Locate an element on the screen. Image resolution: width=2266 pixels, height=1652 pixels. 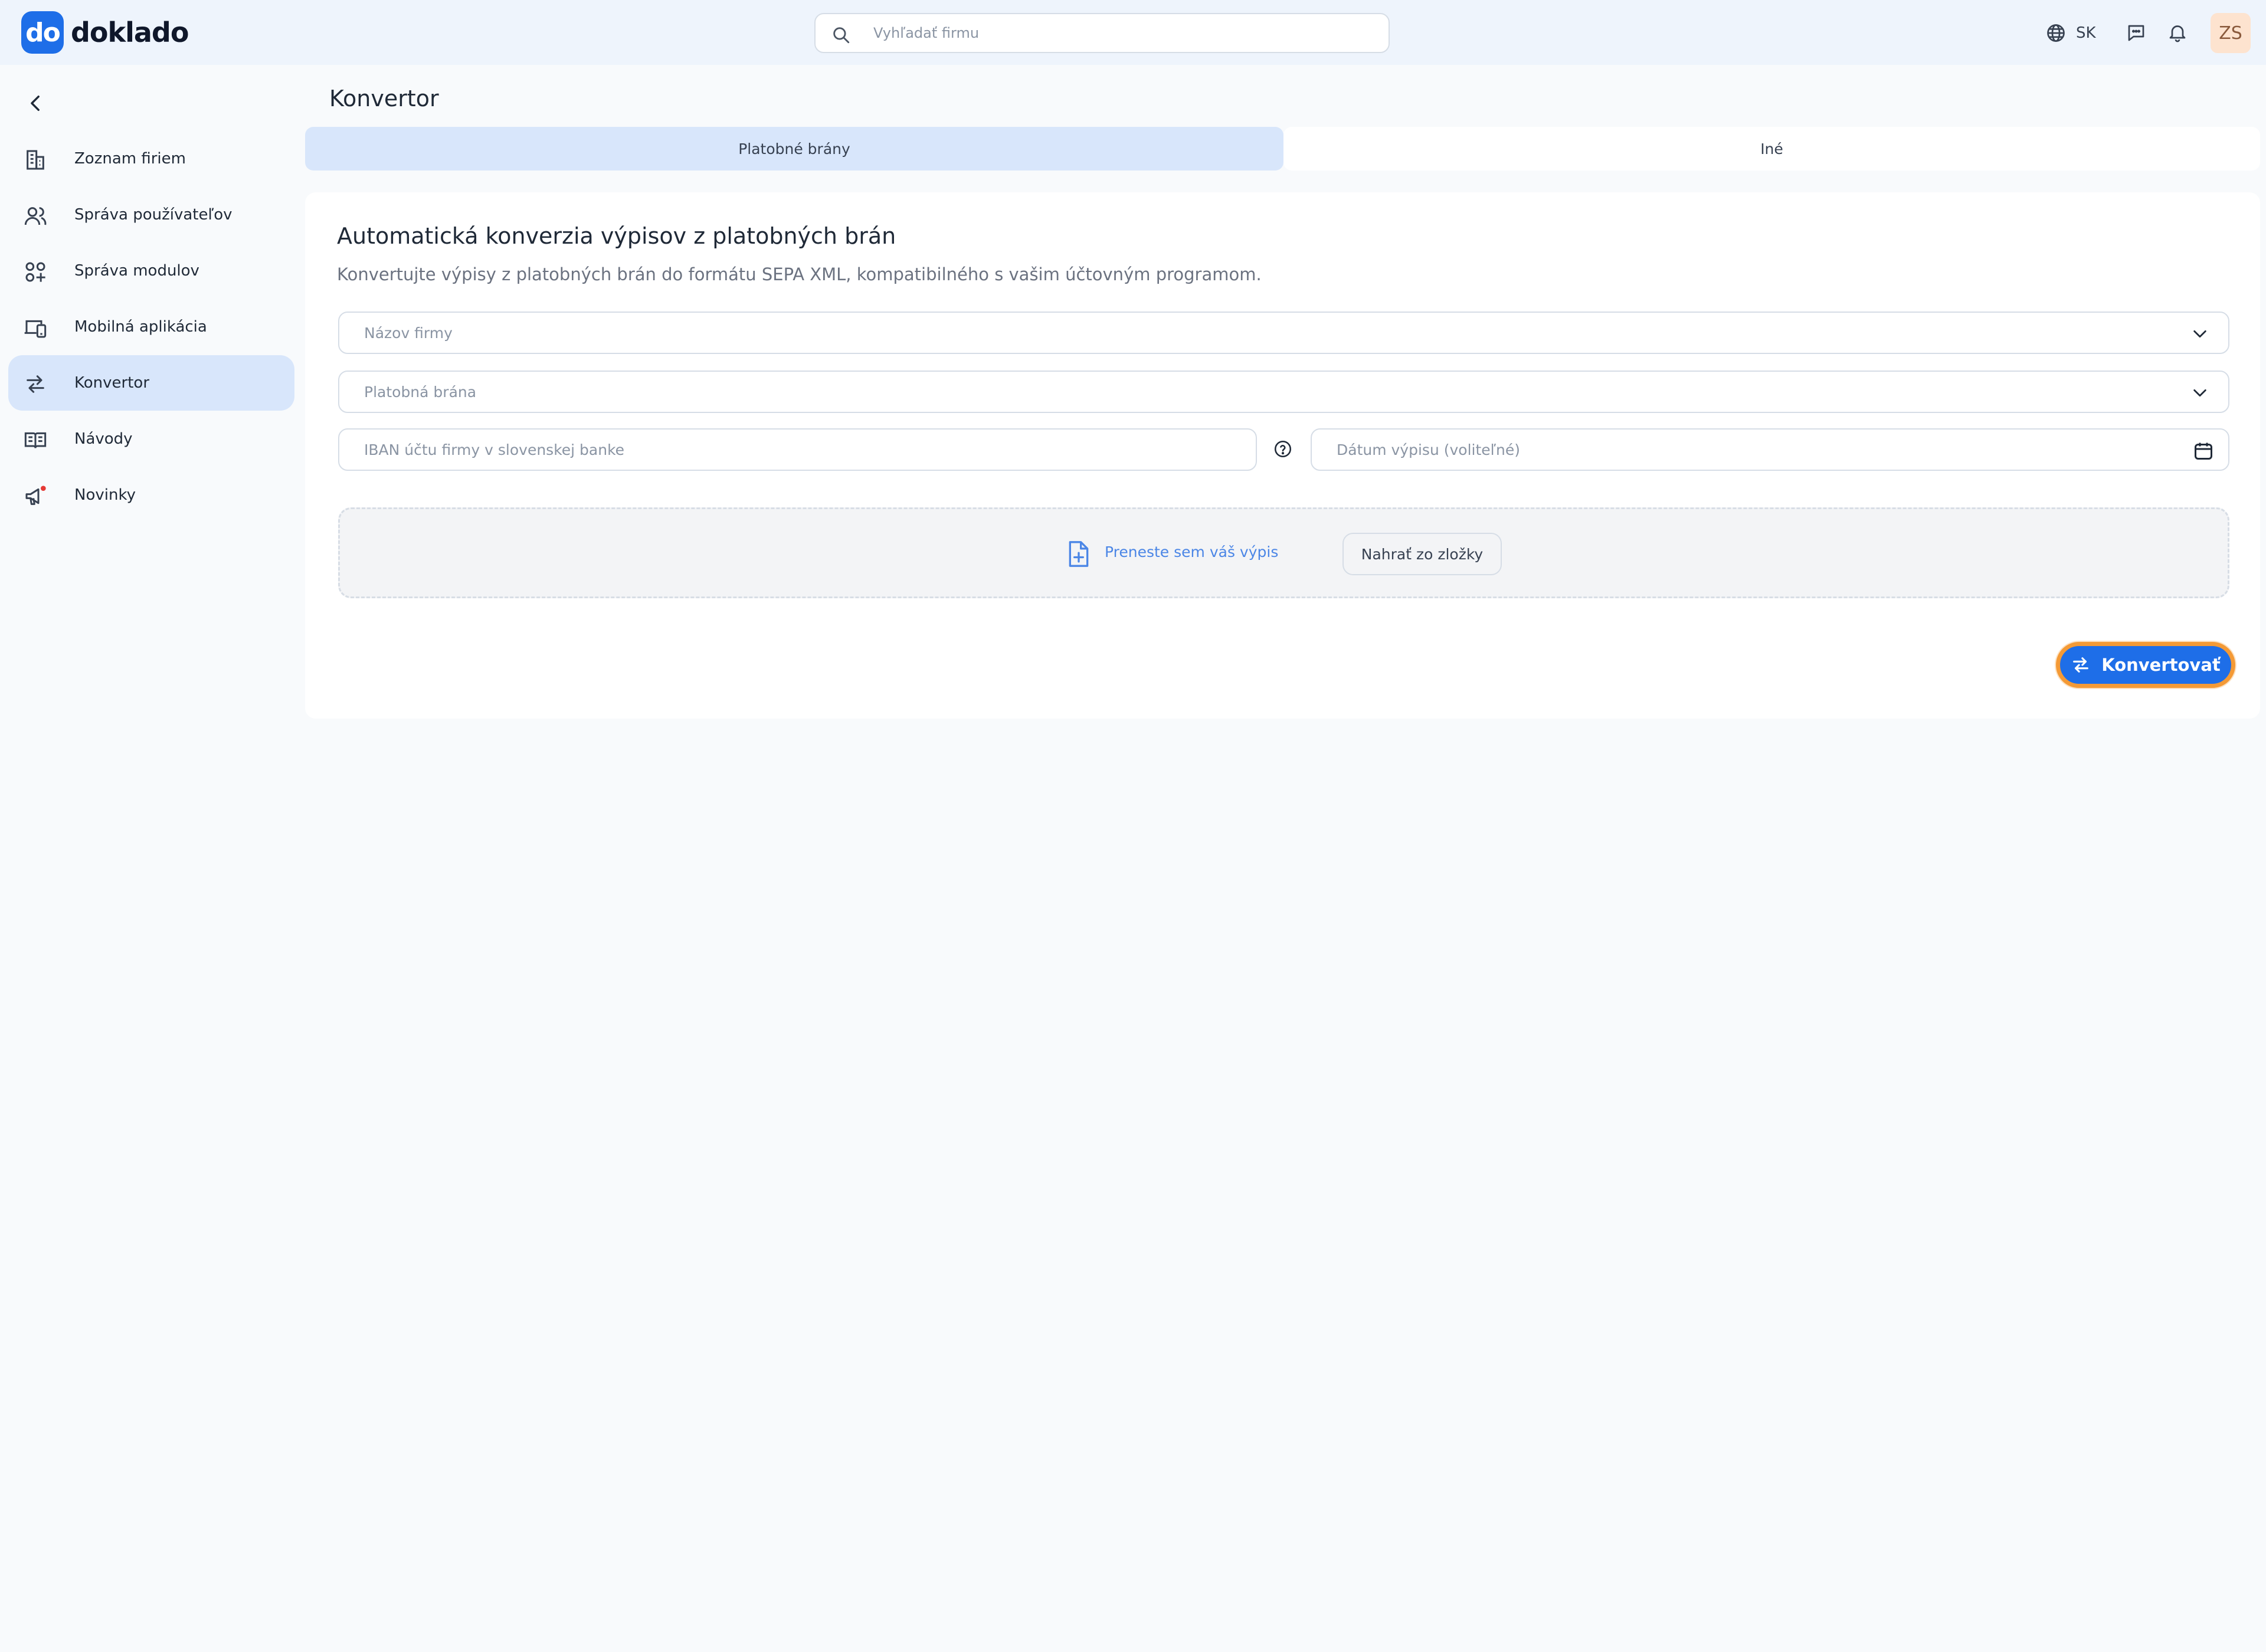
sidebar-item-guides: Návody is located at coordinates (151, 439).